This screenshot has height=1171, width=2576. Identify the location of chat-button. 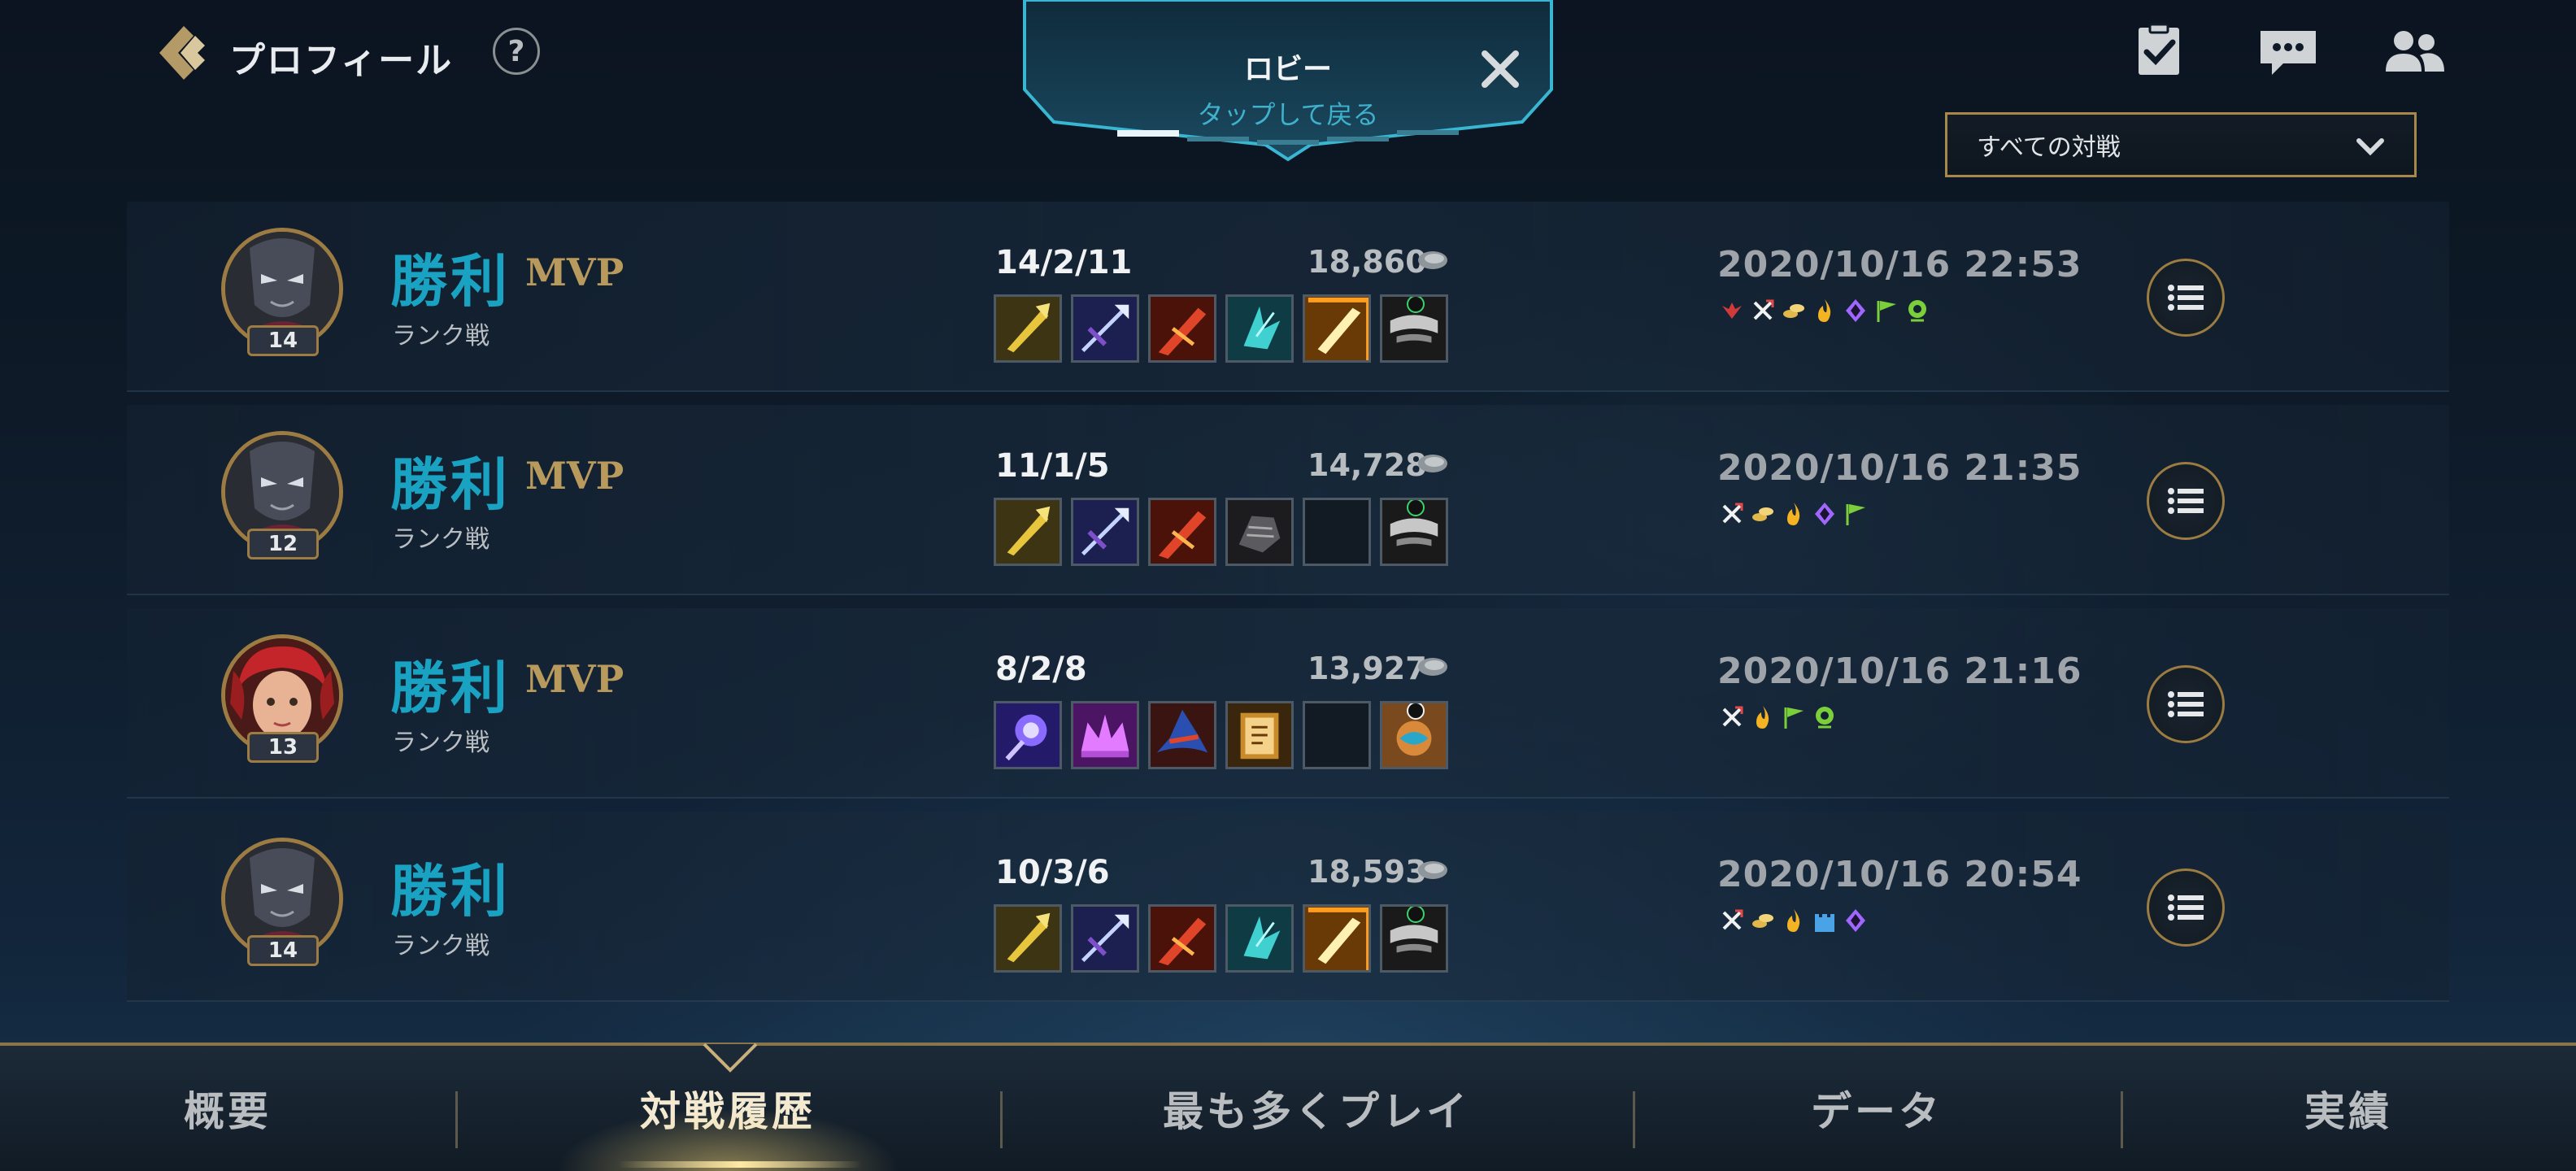
(2288, 51).